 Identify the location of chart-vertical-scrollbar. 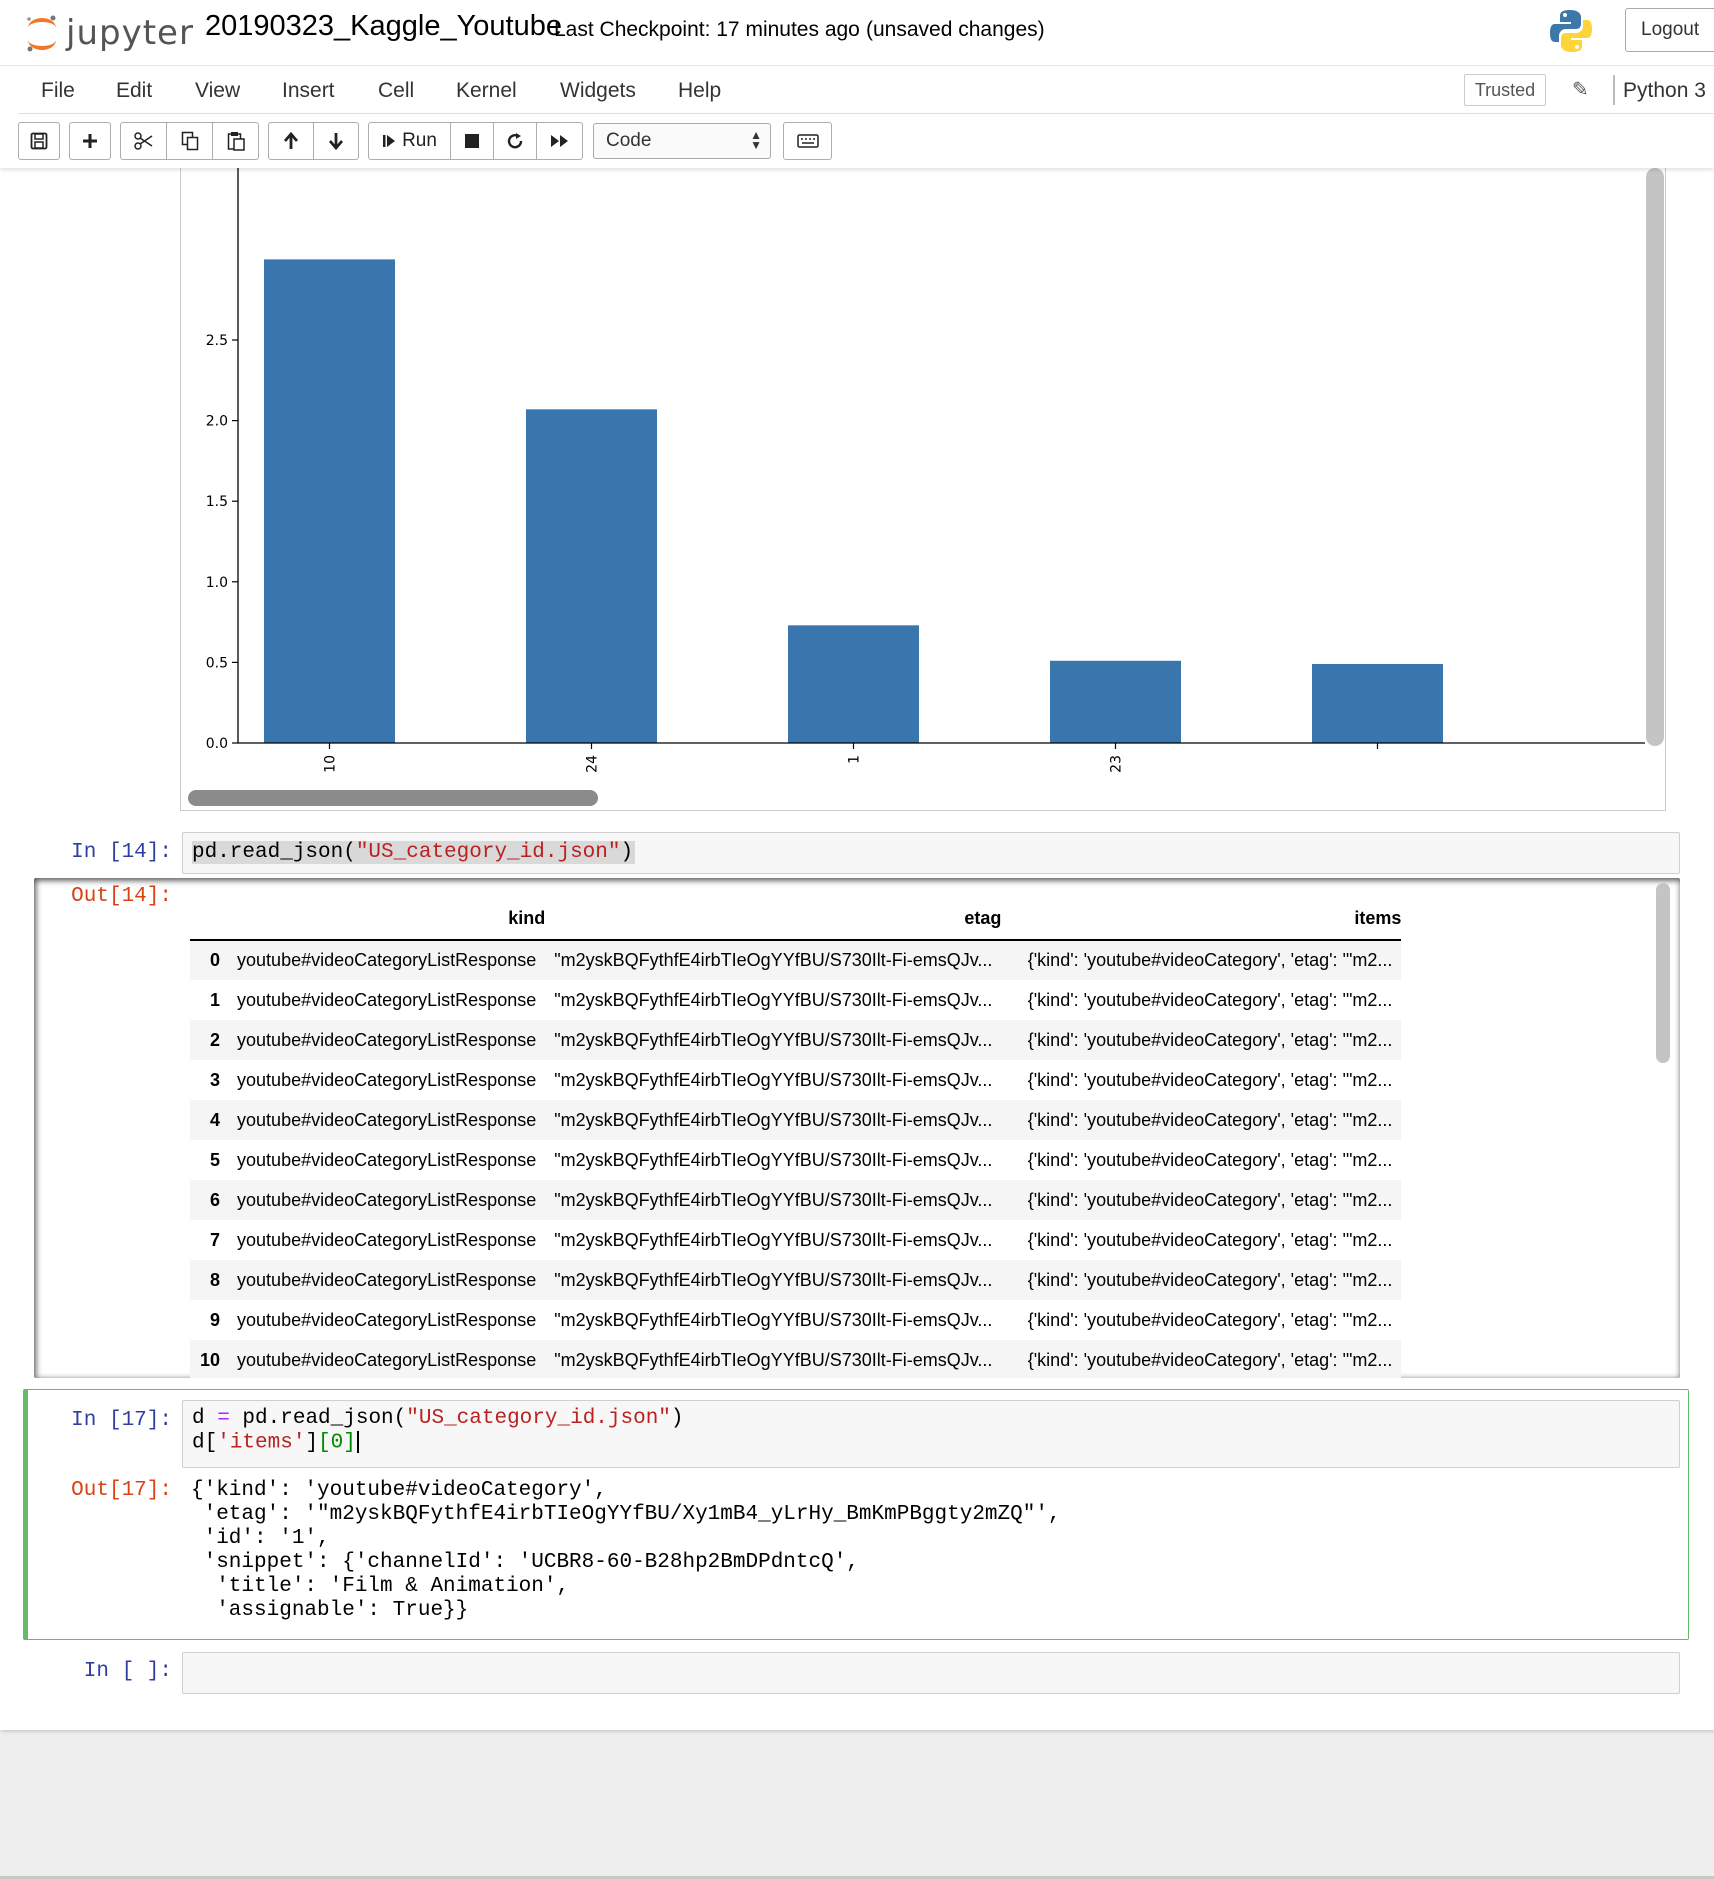
(1655, 457).